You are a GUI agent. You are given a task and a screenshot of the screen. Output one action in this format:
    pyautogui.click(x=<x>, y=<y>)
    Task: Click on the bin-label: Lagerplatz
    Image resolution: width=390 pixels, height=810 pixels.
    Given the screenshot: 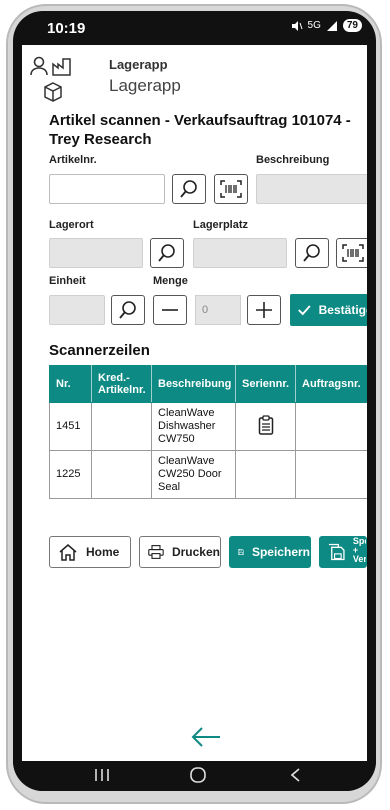 What is the action you would take?
    pyautogui.click(x=221, y=225)
    